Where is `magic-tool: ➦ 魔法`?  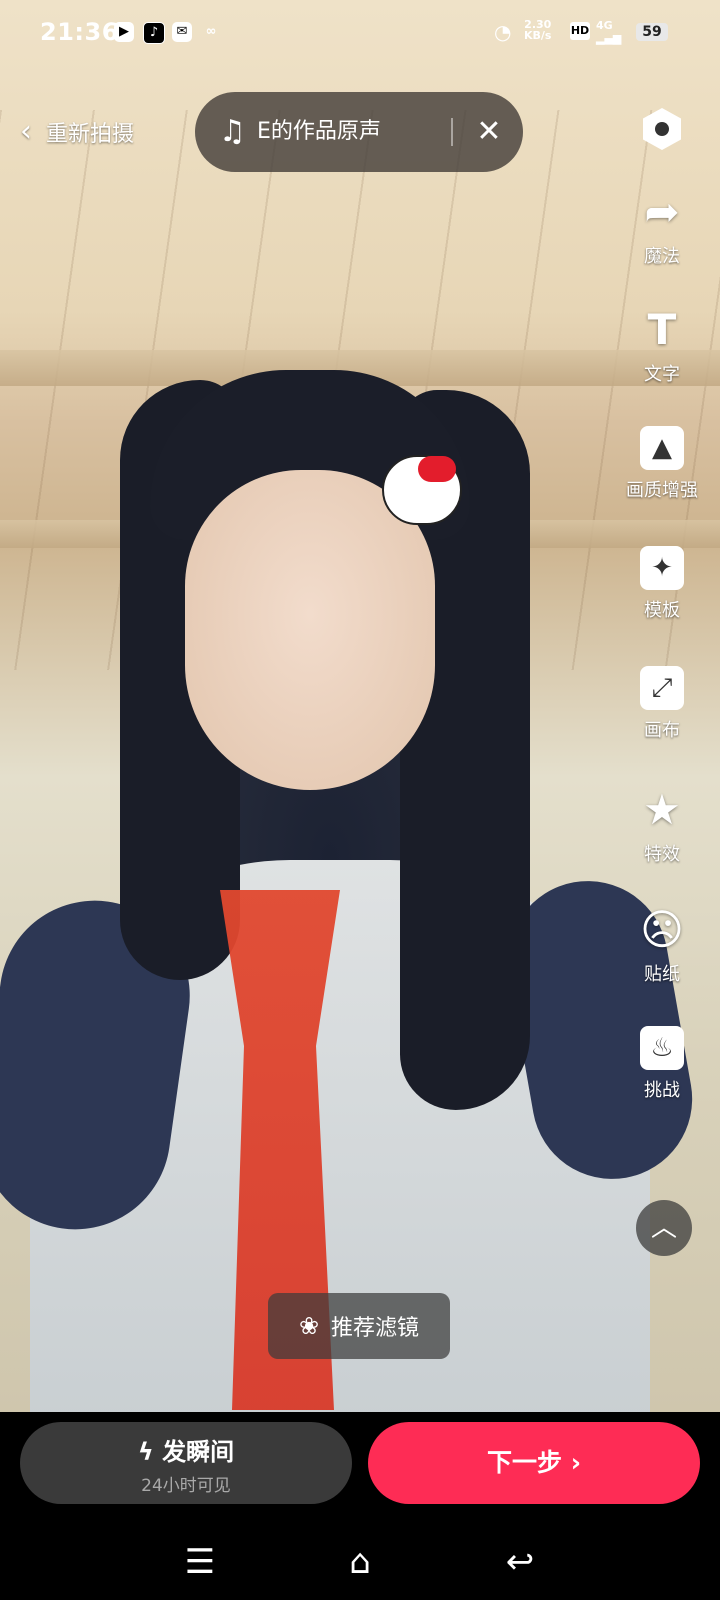 magic-tool: ➦ 魔法 is located at coordinates (662, 228).